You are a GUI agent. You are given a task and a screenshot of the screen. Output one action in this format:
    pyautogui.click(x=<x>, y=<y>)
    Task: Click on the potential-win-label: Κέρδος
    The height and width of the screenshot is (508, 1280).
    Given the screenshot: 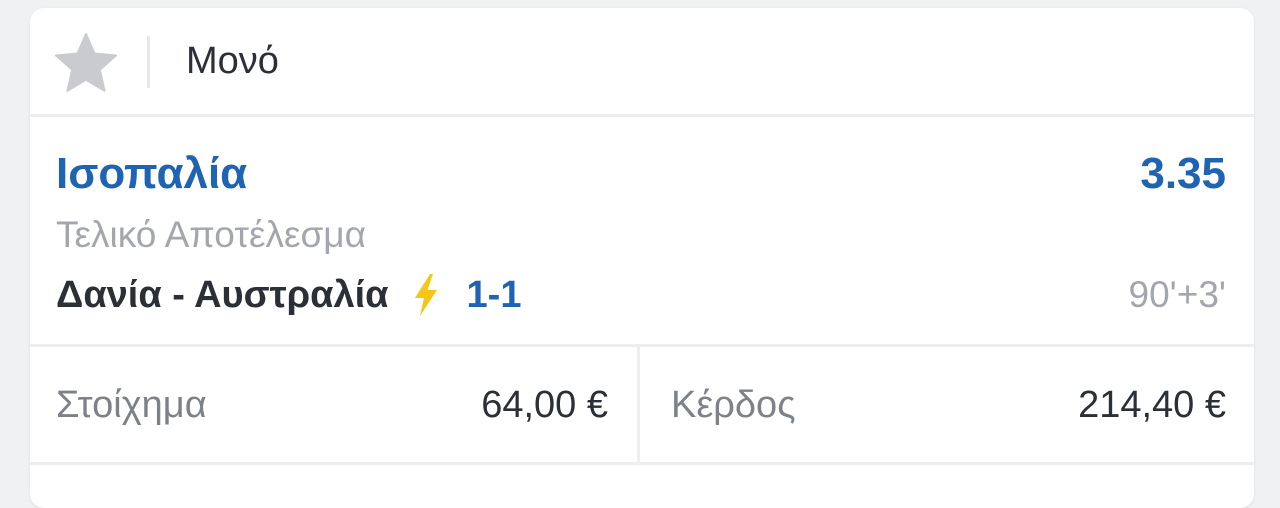 What is the action you would take?
    pyautogui.click(x=733, y=405)
    